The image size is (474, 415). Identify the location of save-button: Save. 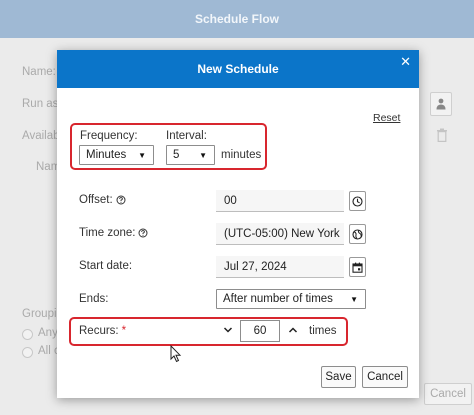
(338, 377).